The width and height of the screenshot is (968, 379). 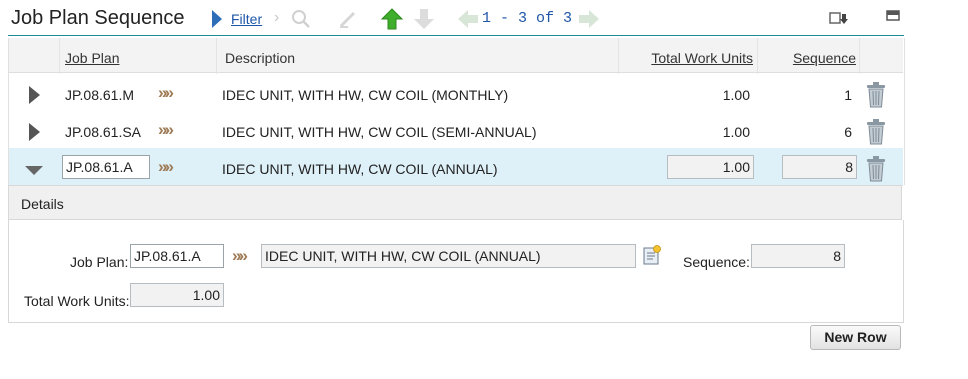 What do you see at coordinates (848, 132) in the screenshot?
I see `sequence-cell: 6` at bounding box center [848, 132].